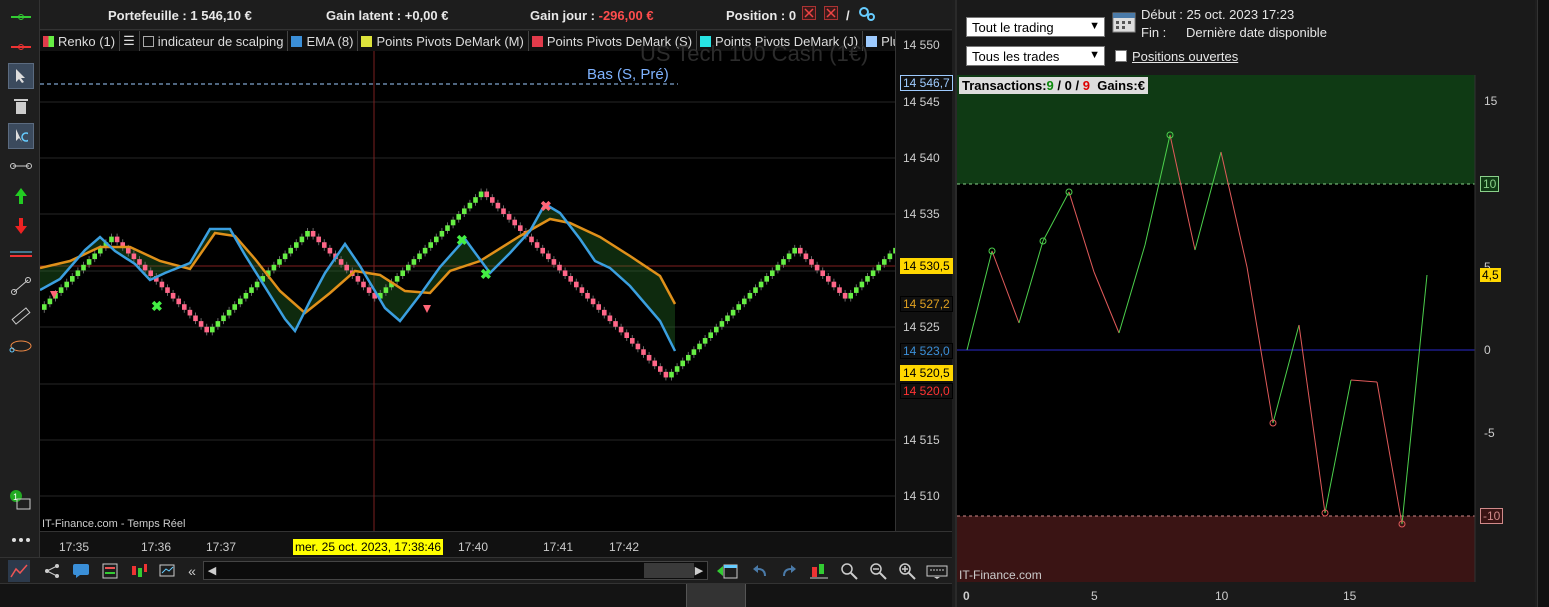 This screenshot has width=1549, height=607. I want to click on legend-item-pivot-m: Points Pivots DeMark (M), so click(443, 41).